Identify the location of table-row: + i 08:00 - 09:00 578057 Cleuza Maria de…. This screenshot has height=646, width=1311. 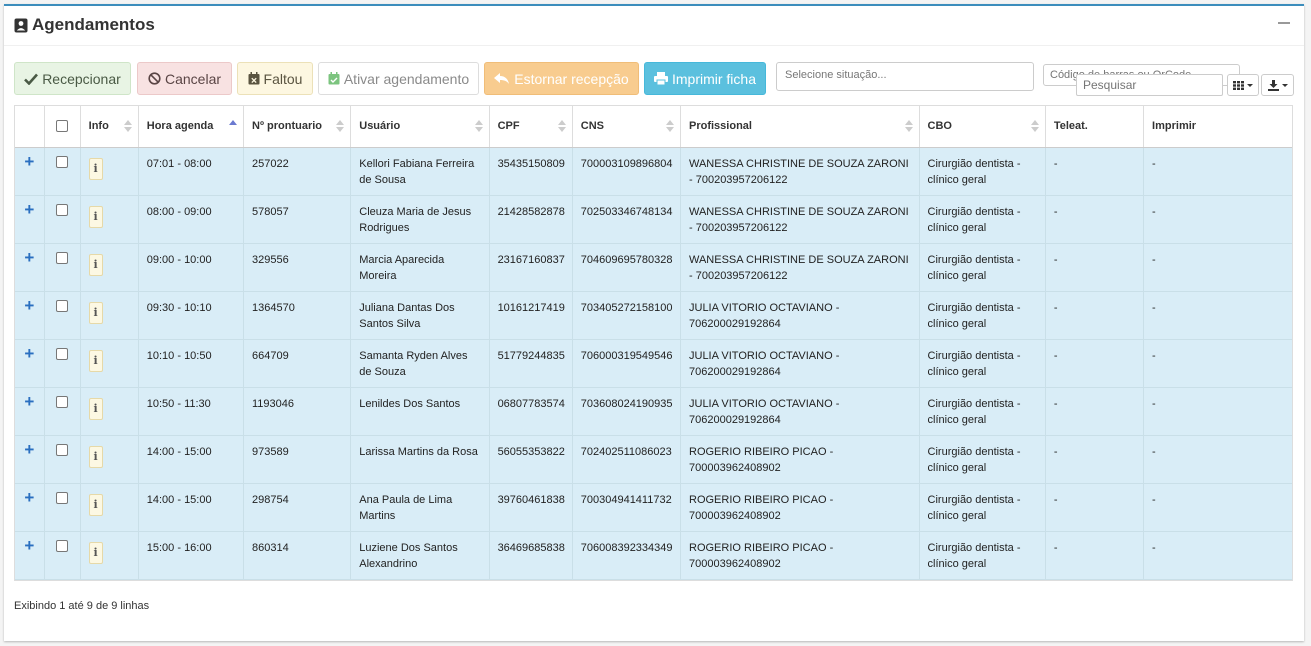
(653, 219).